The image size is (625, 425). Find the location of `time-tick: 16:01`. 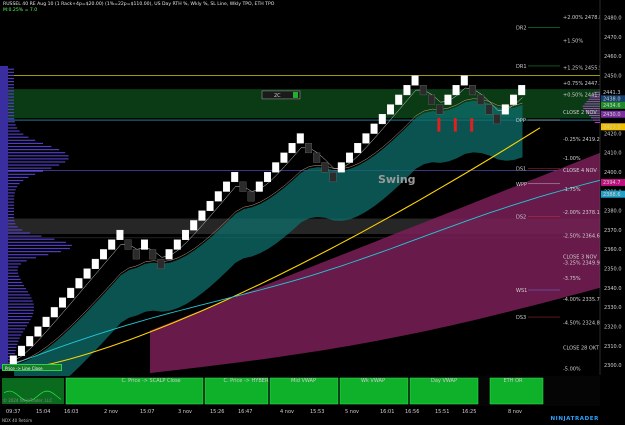

time-tick: 16:01 is located at coordinates (387, 412).